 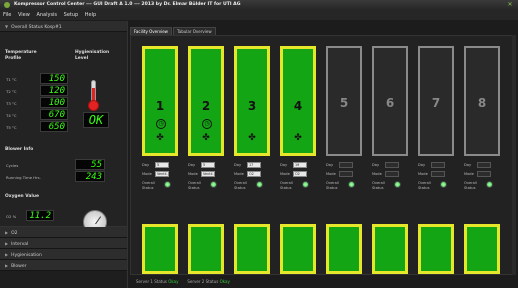 I want to click on chamber-number: 3, so click(x=252, y=106).